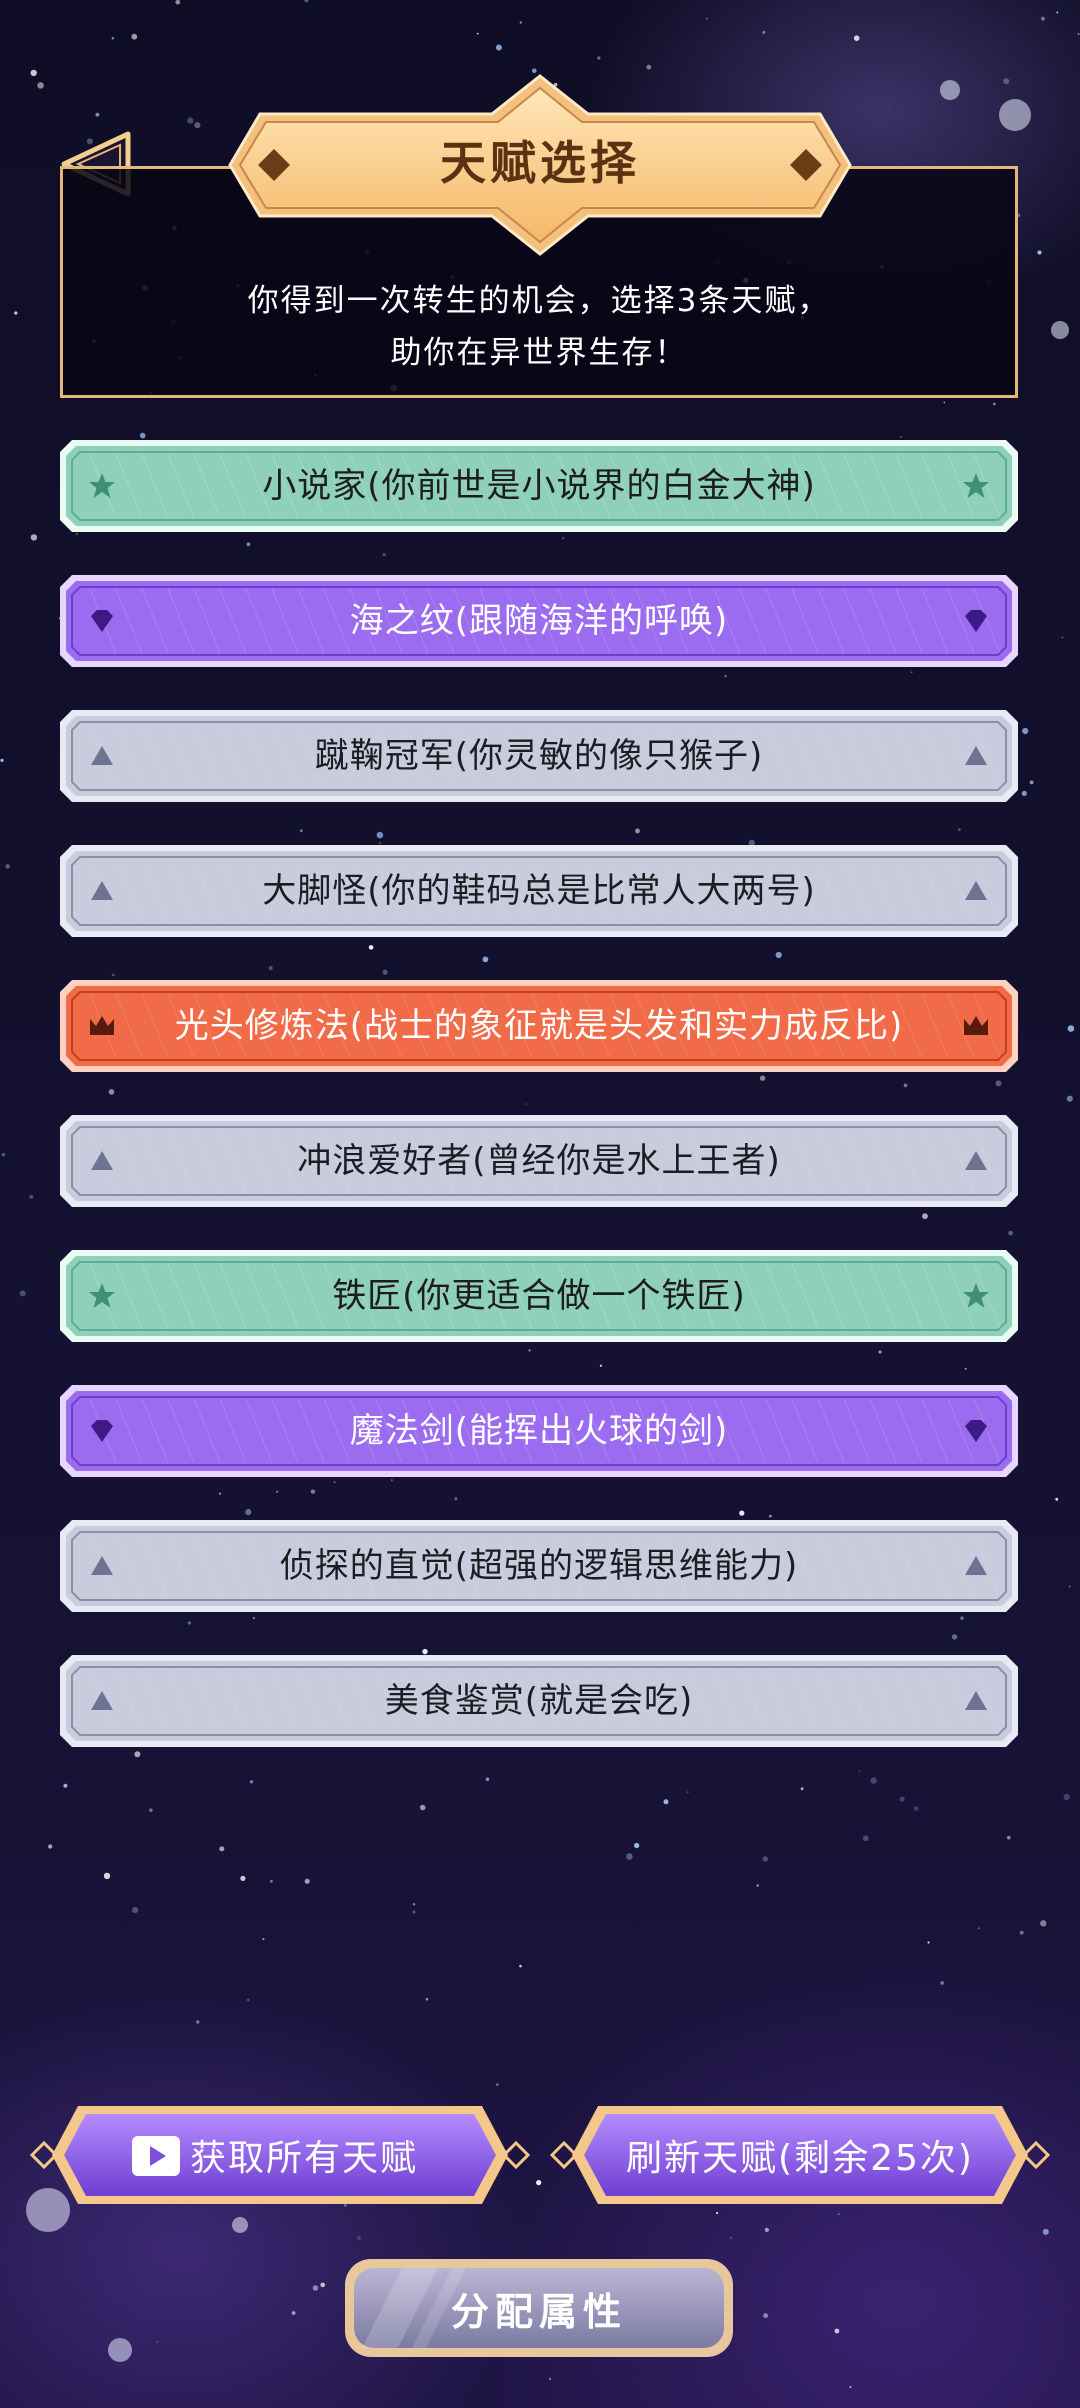  Describe the element at coordinates (538, 2311) in the screenshot. I see `allocate-button-label: 分配属性` at that location.